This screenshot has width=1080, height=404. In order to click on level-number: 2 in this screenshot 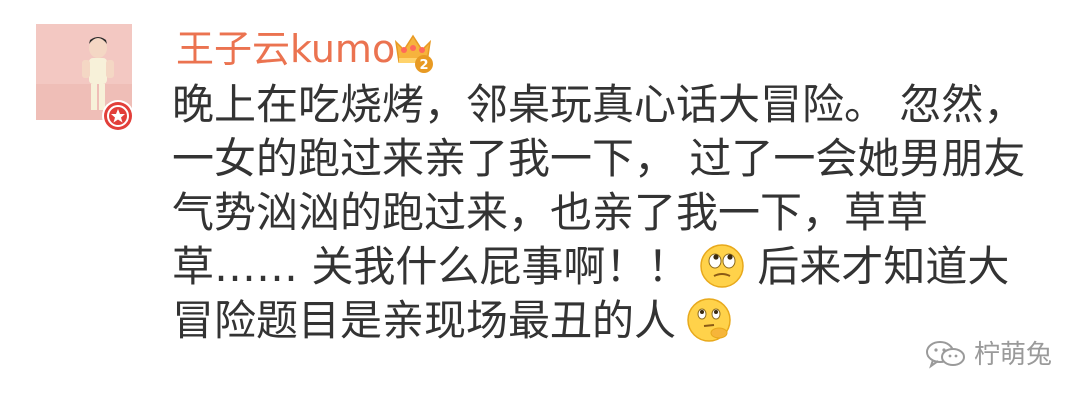, I will do `click(423, 65)`.